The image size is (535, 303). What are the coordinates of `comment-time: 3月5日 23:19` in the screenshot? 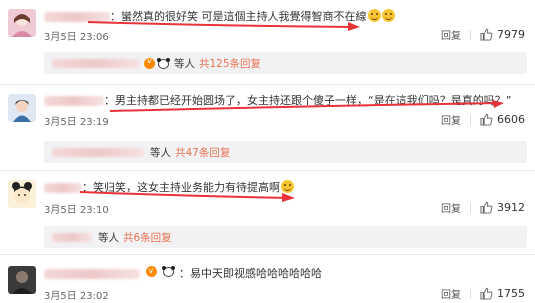 It's located at (76, 122).